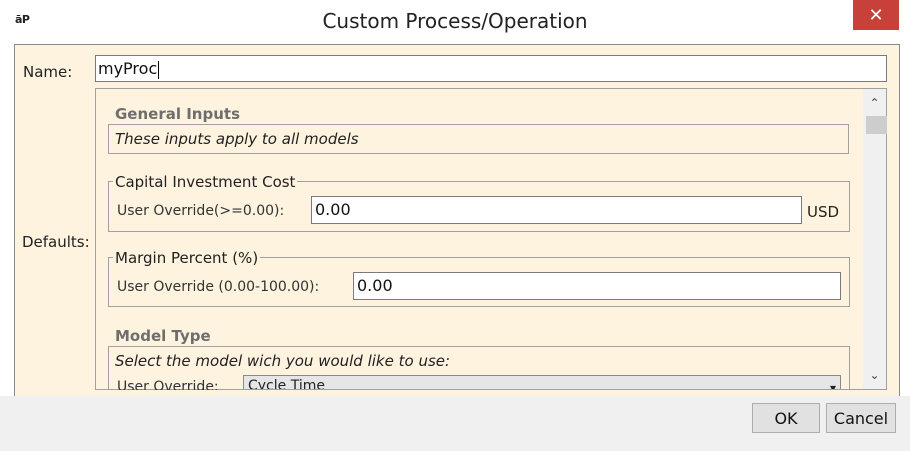 The image size is (910, 451). Describe the element at coordinates (237, 139) in the screenshot. I see `general-inputs-note: These inputs apply to all models` at that location.